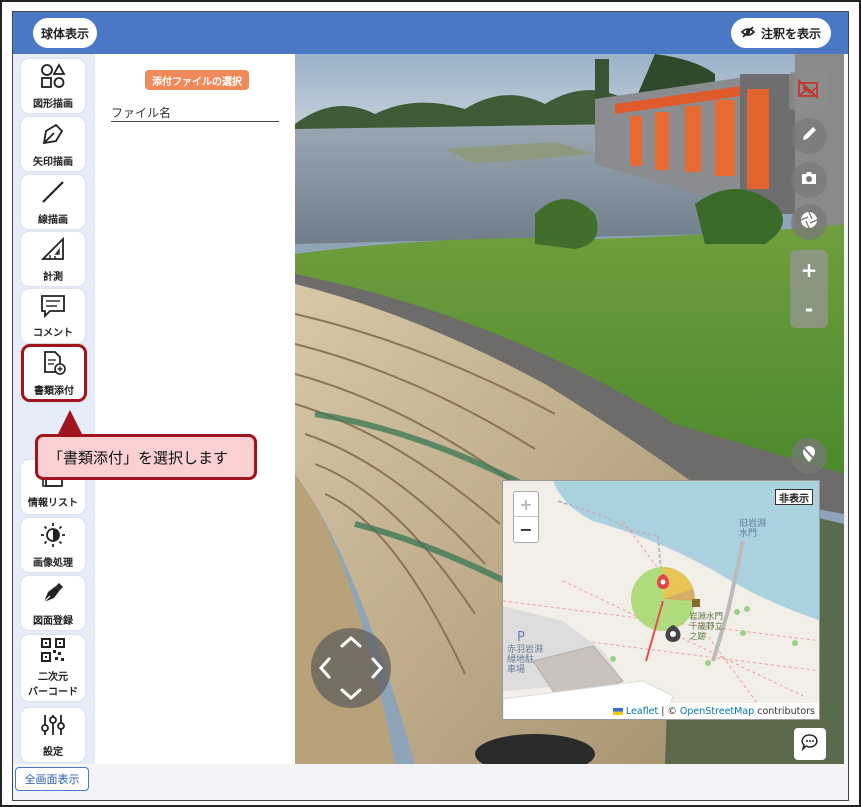 Image resolution: width=861 pixels, height=807 pixels. I want to click on line-draw-icon, so click(53, 195).